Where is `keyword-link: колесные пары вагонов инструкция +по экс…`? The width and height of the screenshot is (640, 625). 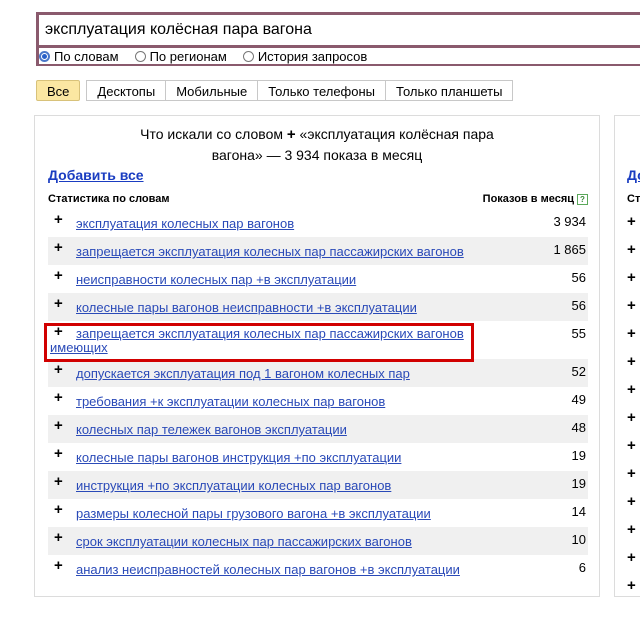
keyword-link: колесные пары вагонов инструкция +по экс… is located at coordinates (286, 458).